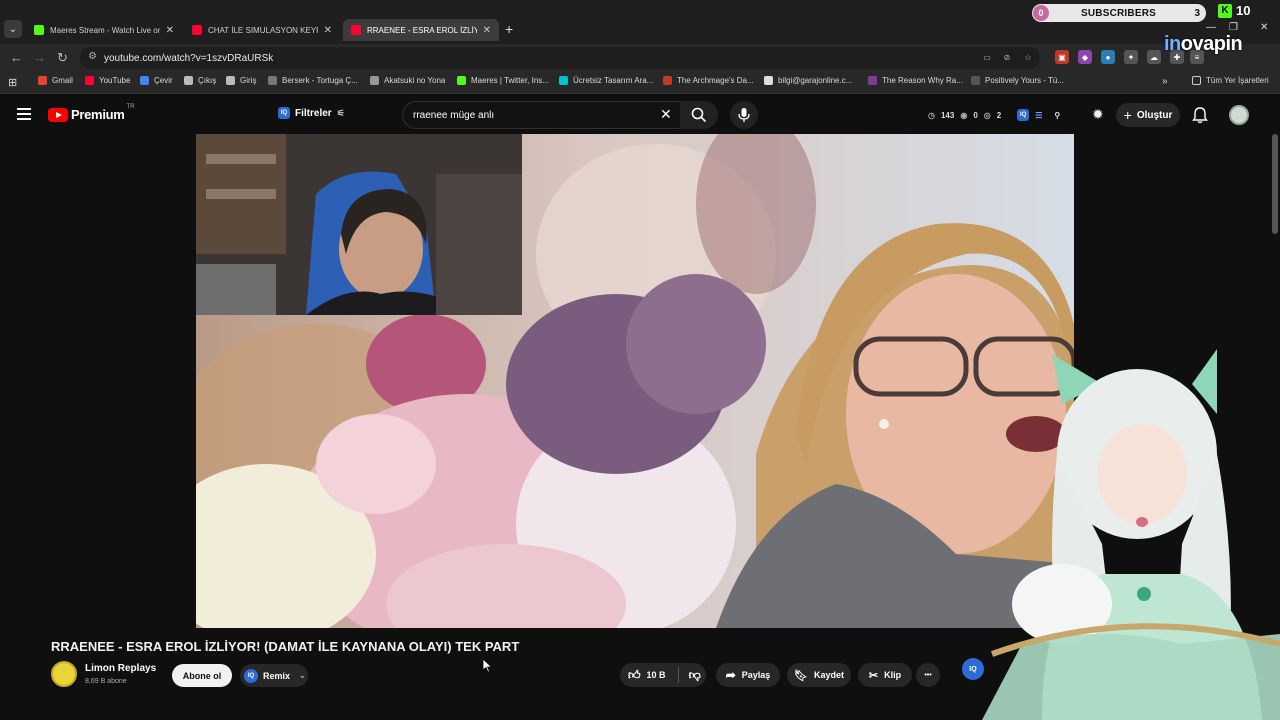  Describe the element at coordinates (1038, 115) in the screenshot. I see `list-icon: ☰` at that location.